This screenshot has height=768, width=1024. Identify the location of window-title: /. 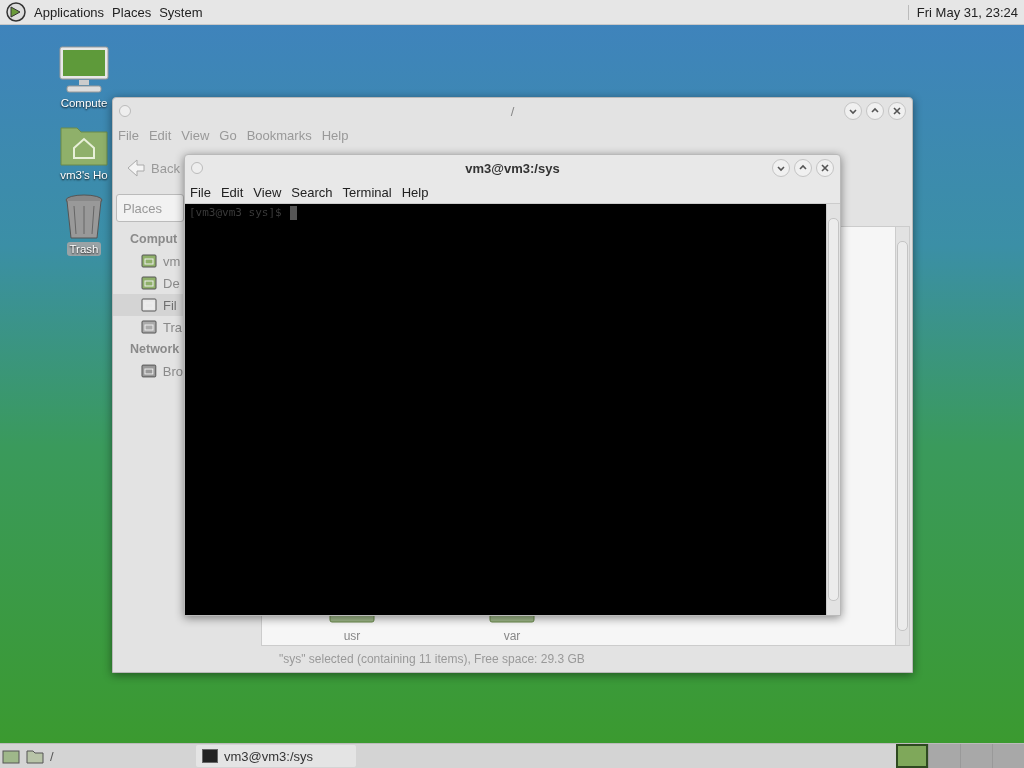
(512, 111).